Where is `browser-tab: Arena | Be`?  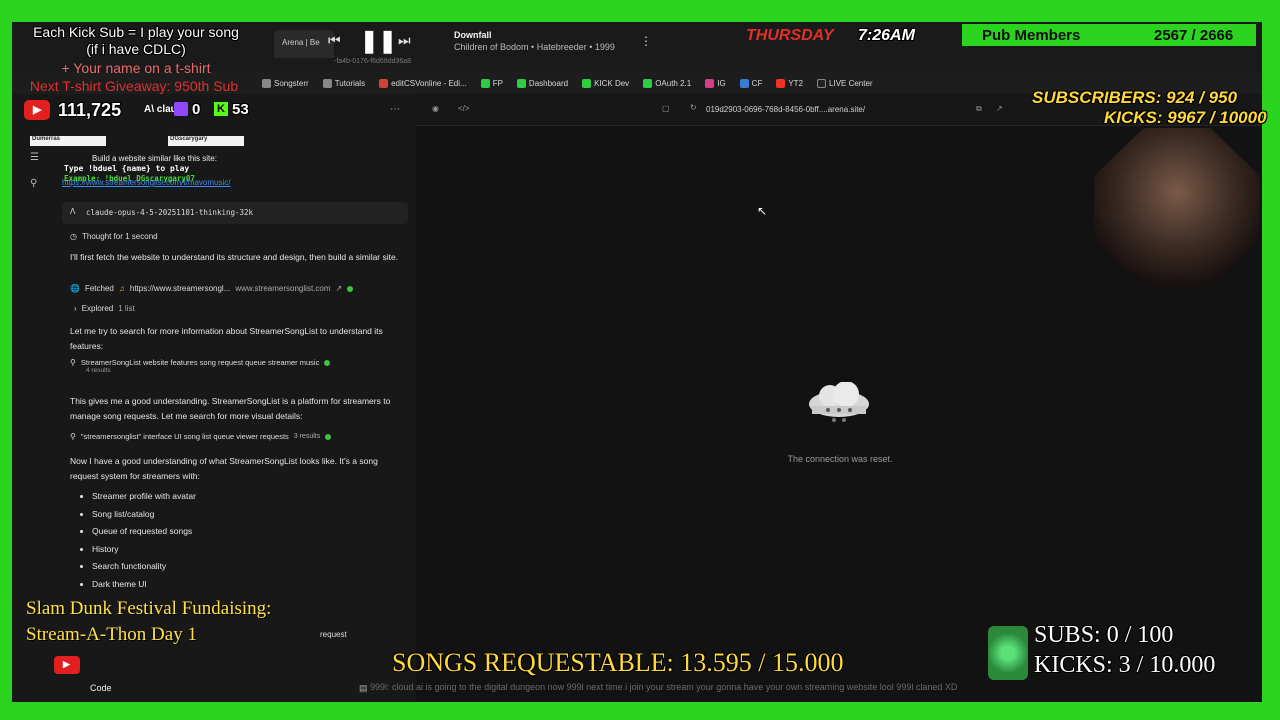
browser-tab: Arena | Be is located at coordinates (304, 44).